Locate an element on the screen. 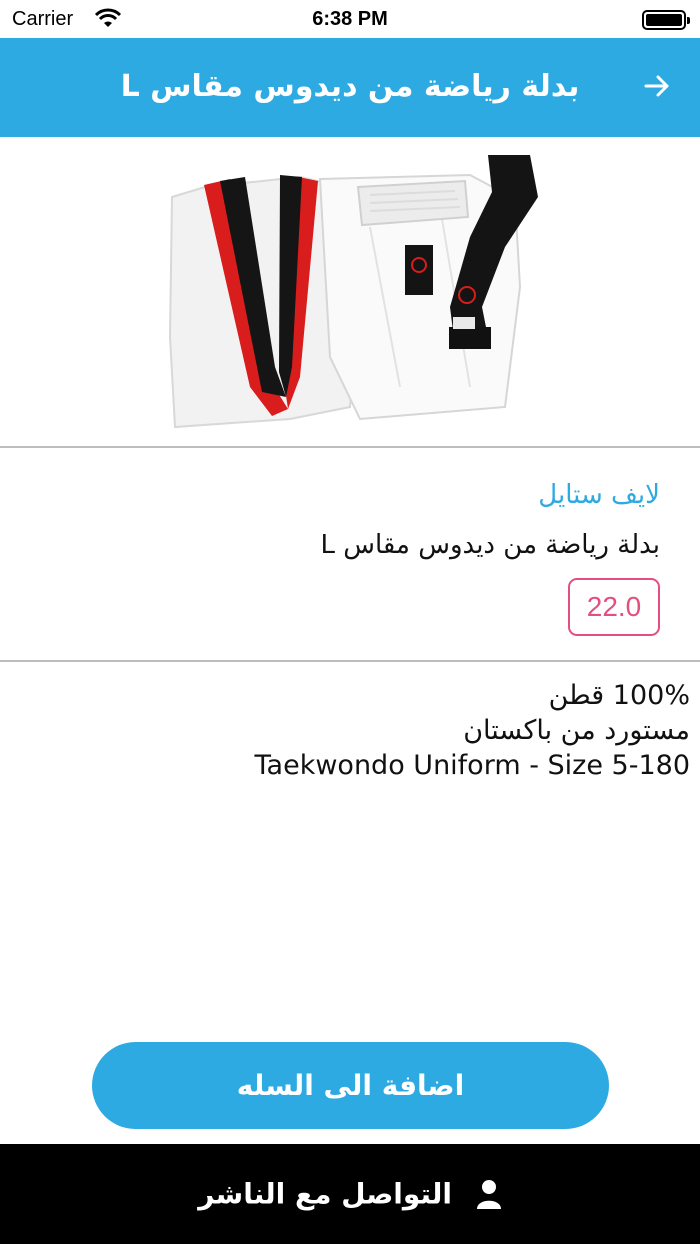 The width and height of the screenshot is (700, 1244). arrow-right-icon is located at coordinates (657, 86).